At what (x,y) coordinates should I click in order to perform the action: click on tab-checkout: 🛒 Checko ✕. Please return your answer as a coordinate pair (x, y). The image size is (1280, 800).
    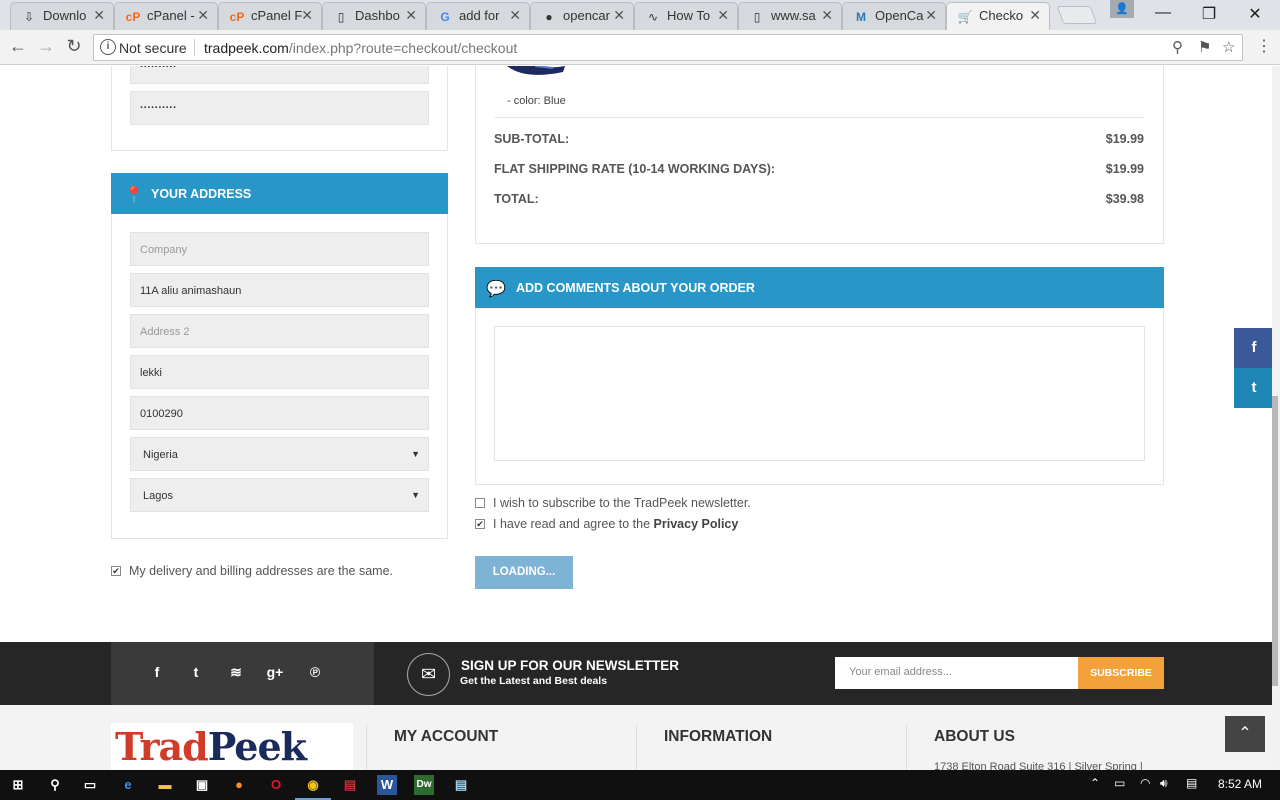
    Looking at the image, I should click on (998, 16).